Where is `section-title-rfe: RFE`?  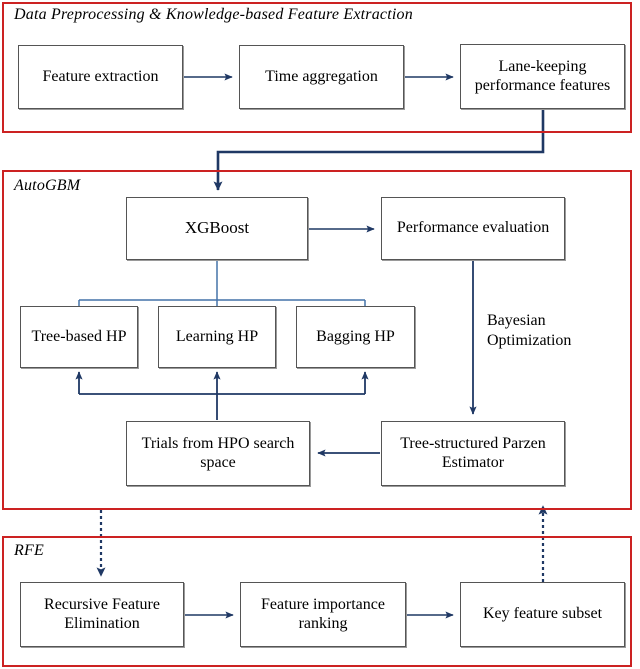 section-title-rfe: RFE is located at coordinates (29, 550).